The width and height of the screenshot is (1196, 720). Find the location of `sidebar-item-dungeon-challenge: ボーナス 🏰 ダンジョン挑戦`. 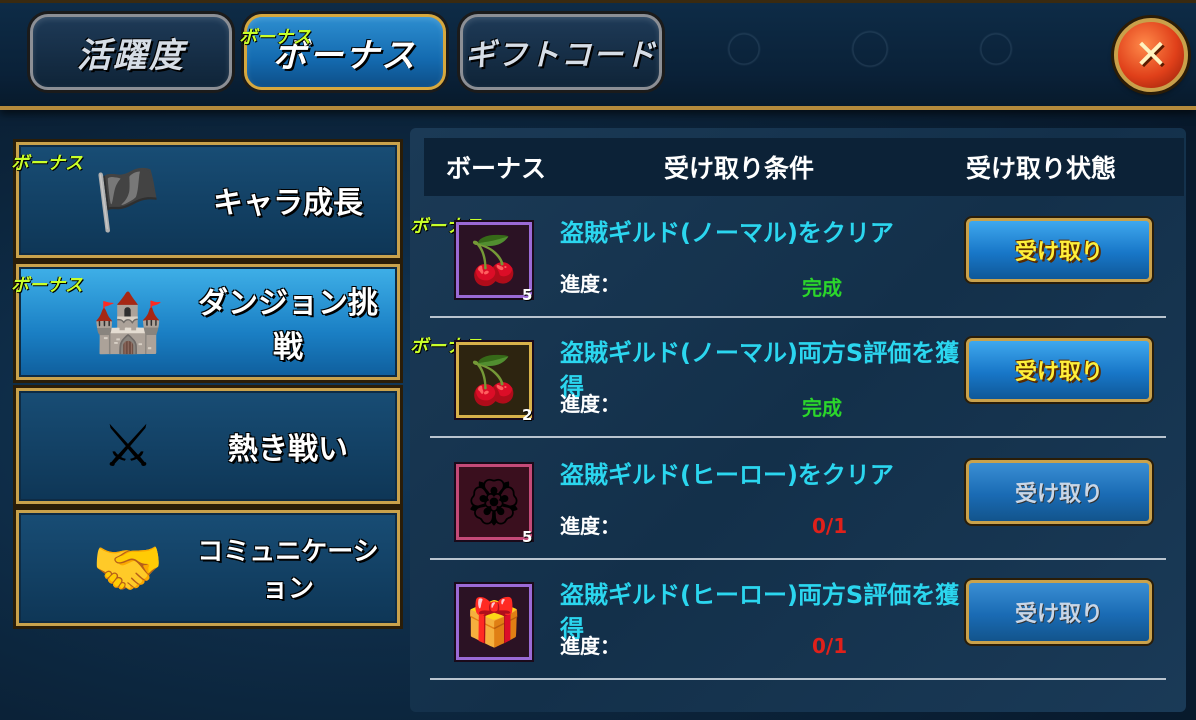

sidebar-item-dungeon-challenge: ボーナス 🏰 ダンジョン挑戦 is located at coordinates (205, 322).